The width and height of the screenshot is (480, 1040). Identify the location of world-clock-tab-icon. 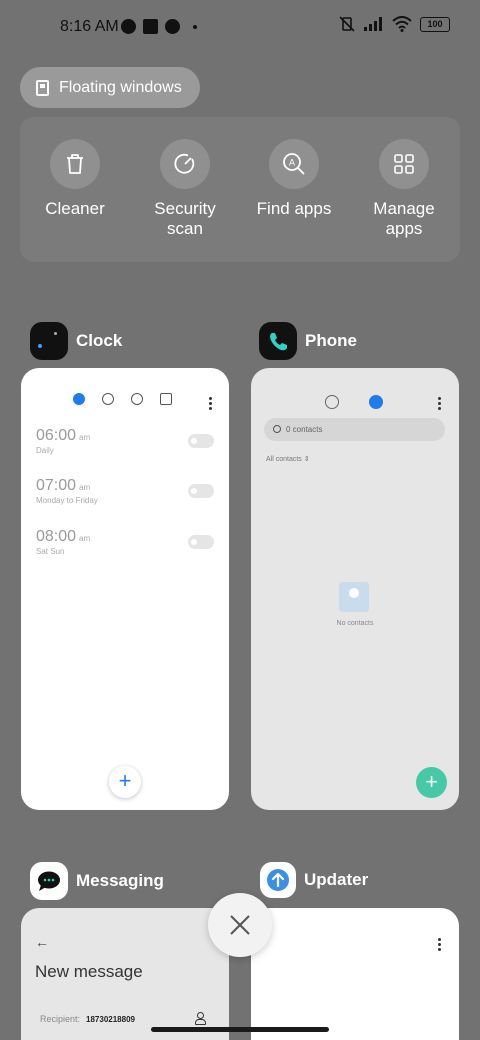
(108, 399).